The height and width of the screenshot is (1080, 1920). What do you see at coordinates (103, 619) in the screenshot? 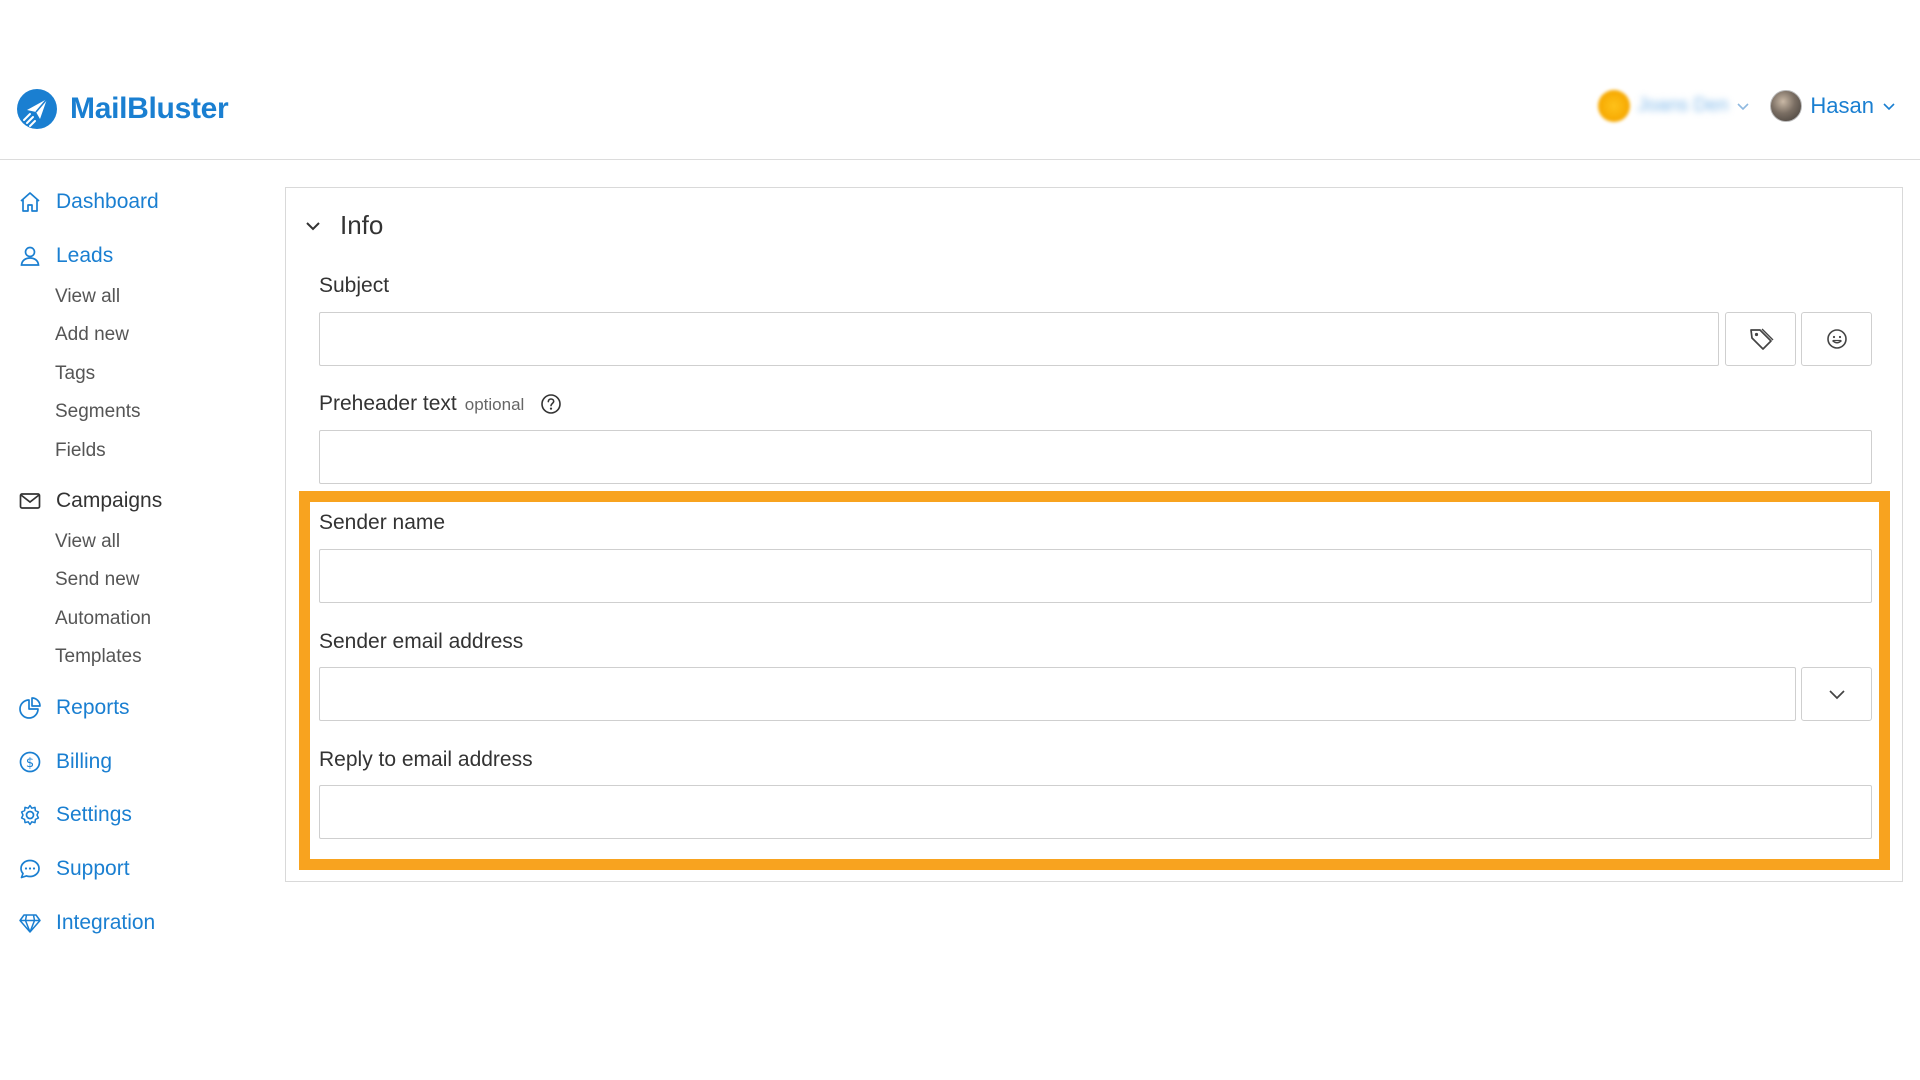
I see `sidebar-subitem-automation: Automation` at bounding box center [103, 619].